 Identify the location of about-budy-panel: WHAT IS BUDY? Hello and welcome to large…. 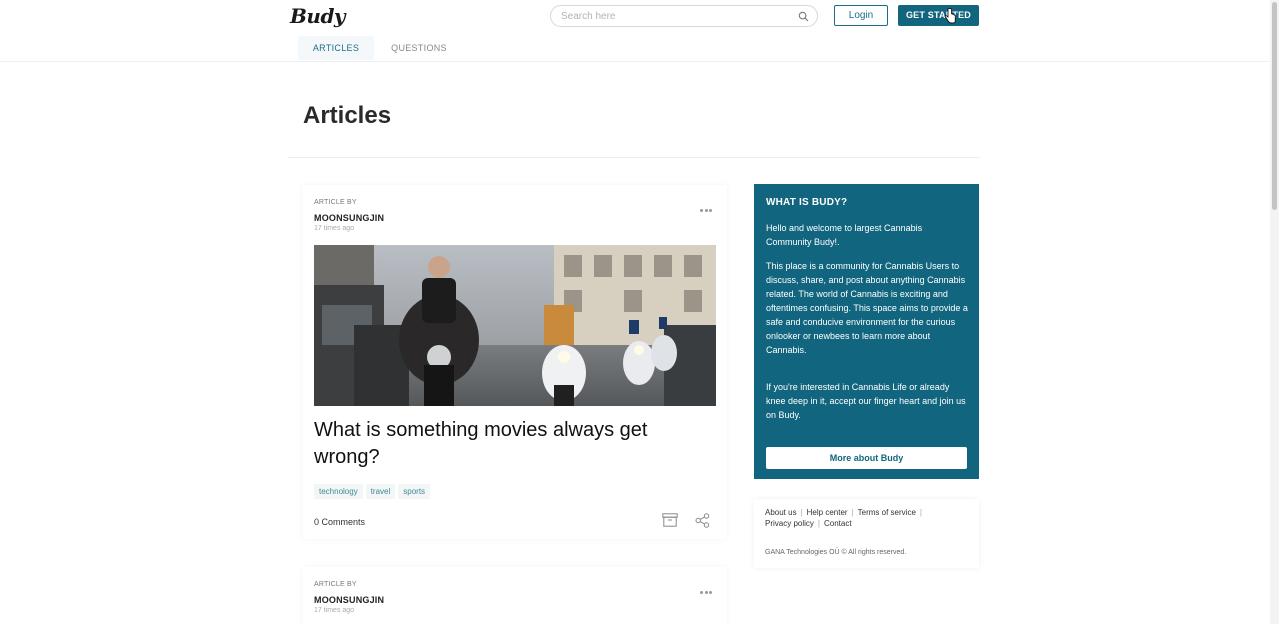
(866, 331).